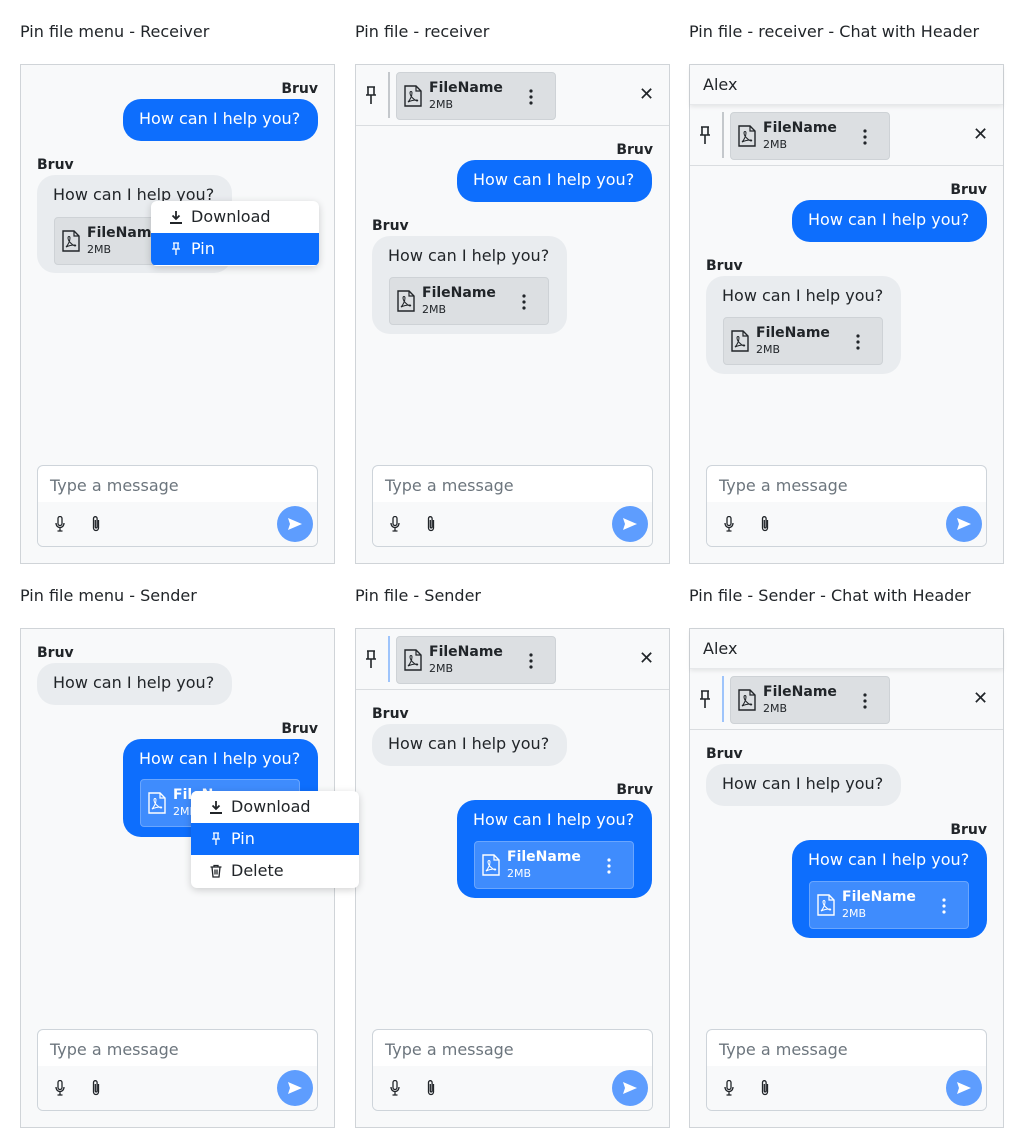  I want to click on menu-item-label: Download, so click(271, 806).